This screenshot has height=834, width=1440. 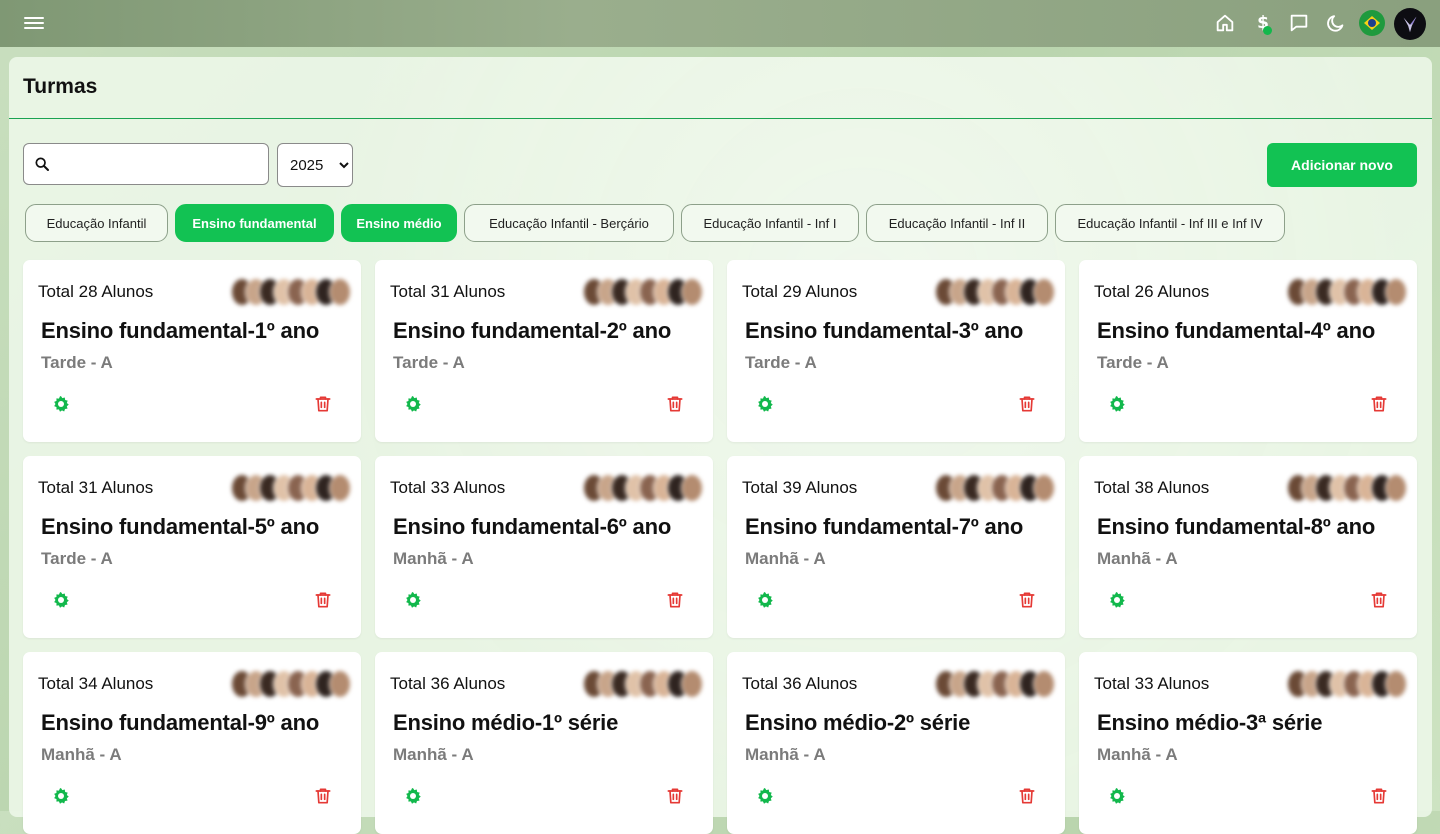 I want to click on moon-icon, so click(x=1336, y=23).